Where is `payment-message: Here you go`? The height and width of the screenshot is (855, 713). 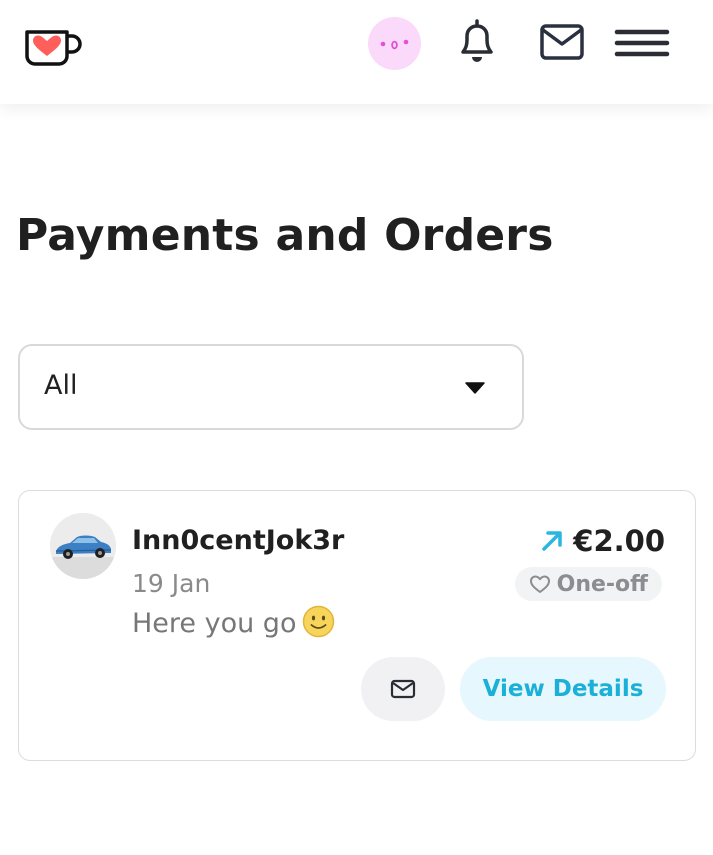
payment-message: Here you go is located at coordinates (233, 624).